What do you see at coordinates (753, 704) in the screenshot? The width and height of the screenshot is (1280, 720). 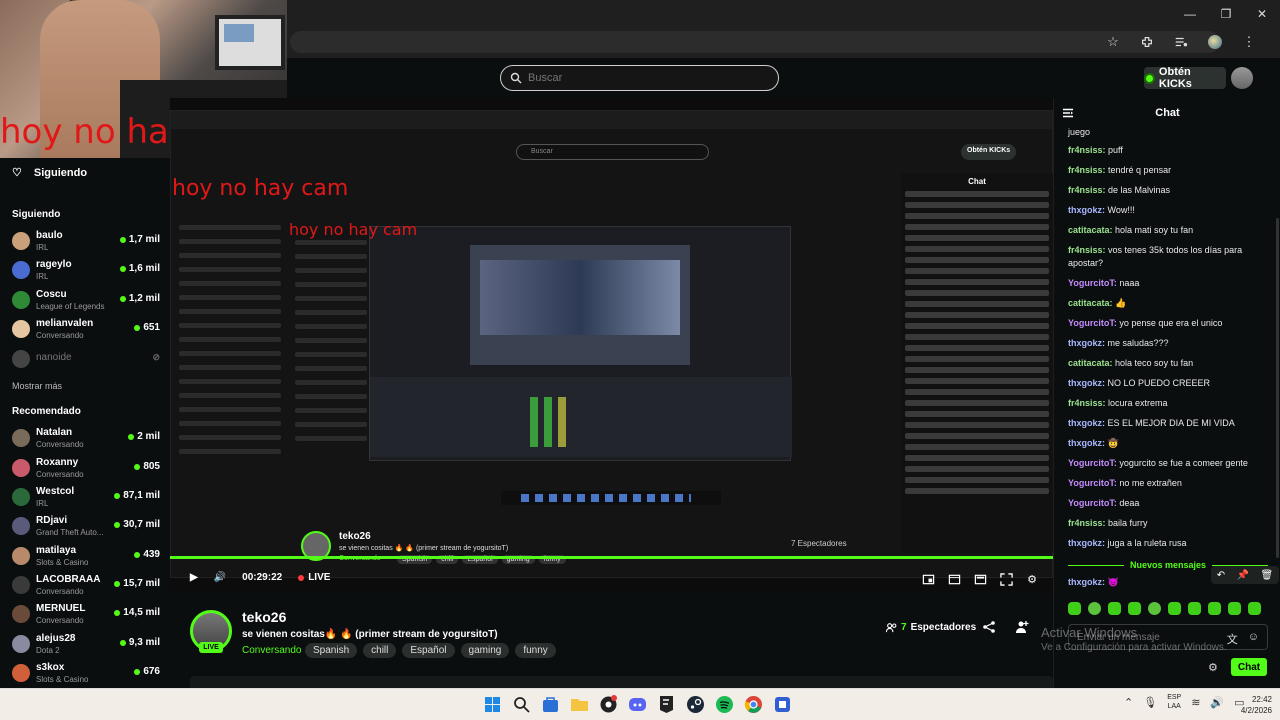 I see `chrome-icon` at bounding box center [753, 704].